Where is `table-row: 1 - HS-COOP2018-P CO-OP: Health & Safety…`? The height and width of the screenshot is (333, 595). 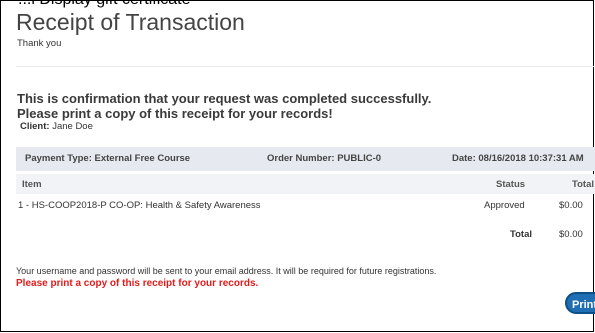 table-row: 1 - HS-COOP2018-P CO-OP: Health & Safety… is located at coordinates (305, 205).